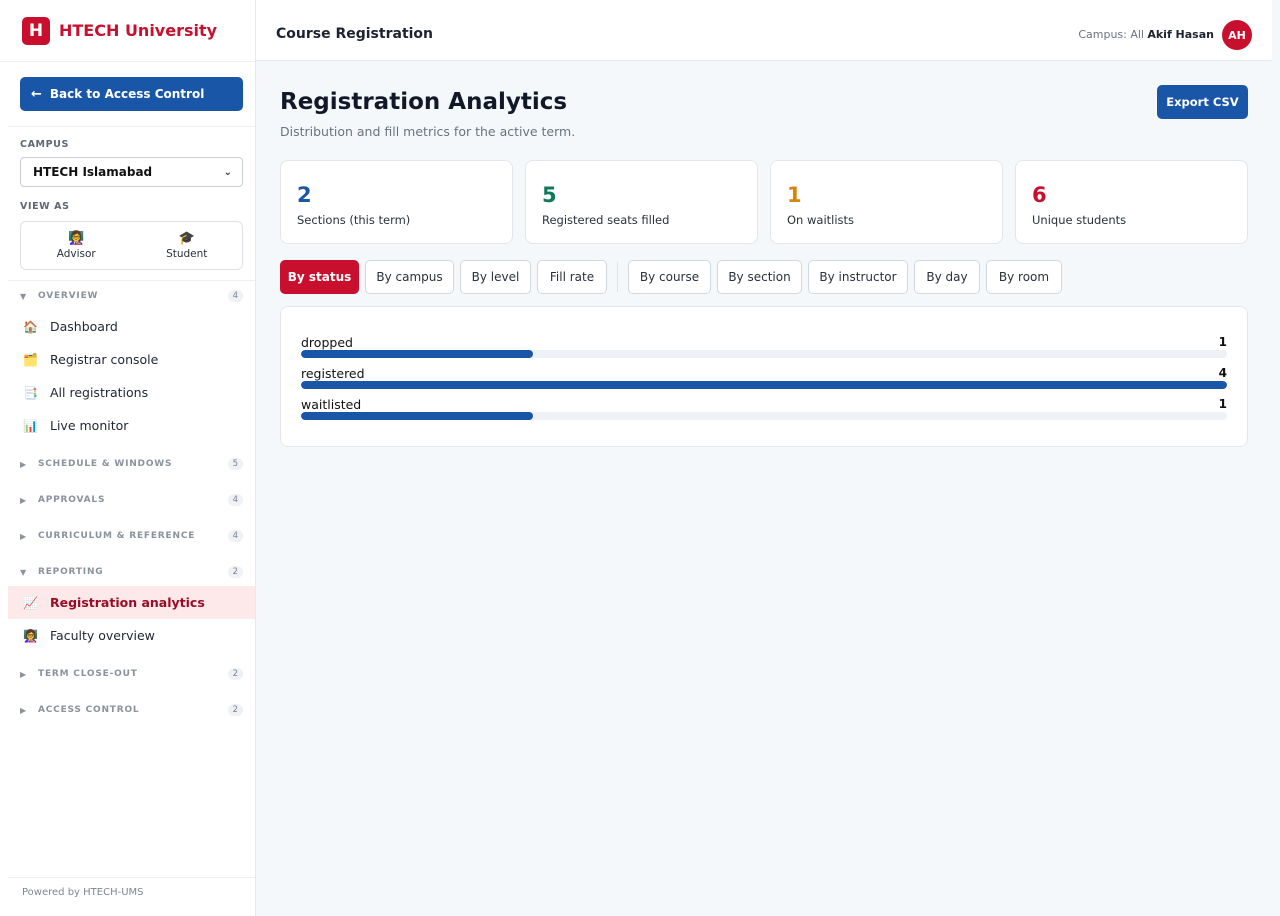 This screenshot has width=1280, height=916. What do you see at coordinates (355, 34) in the screenshot?
I see `app-title: Course Registration` at bounding box center [355, 34].